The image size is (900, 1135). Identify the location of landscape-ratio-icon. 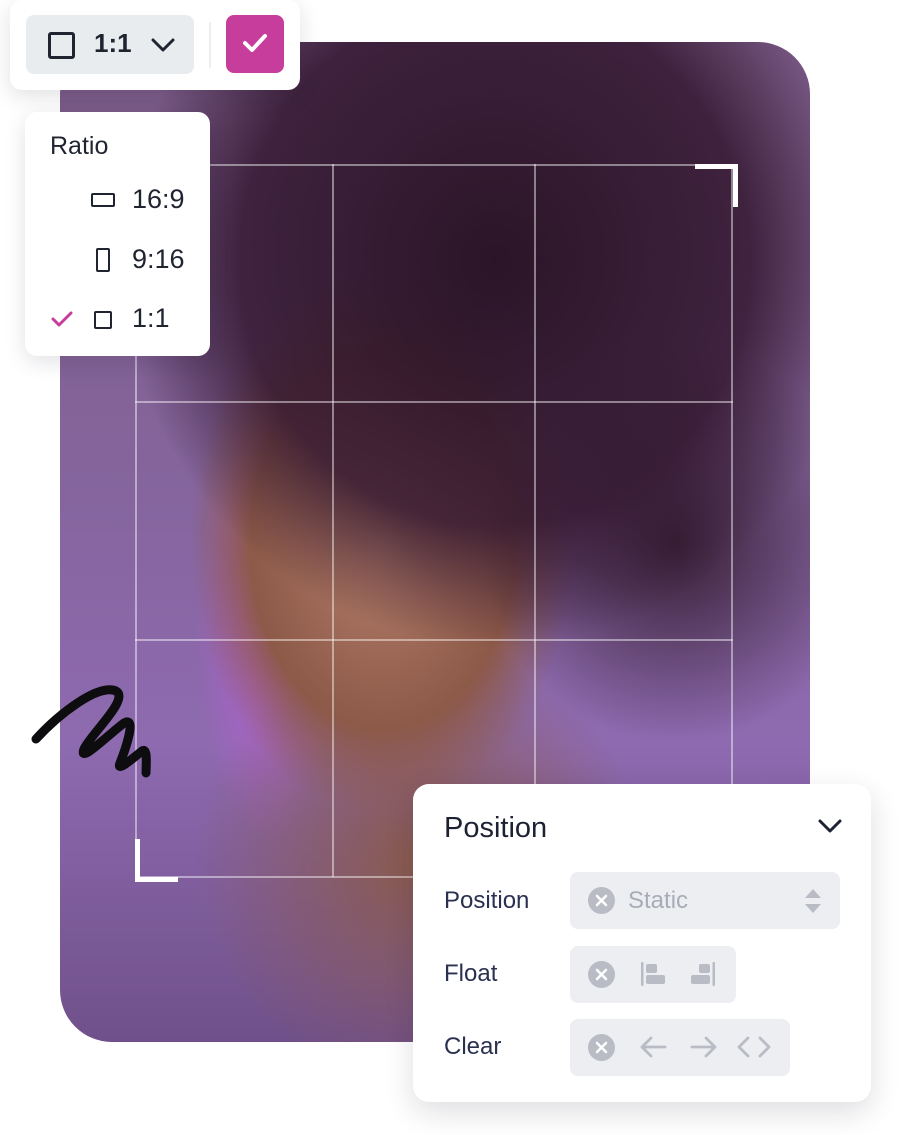
(103, 200).